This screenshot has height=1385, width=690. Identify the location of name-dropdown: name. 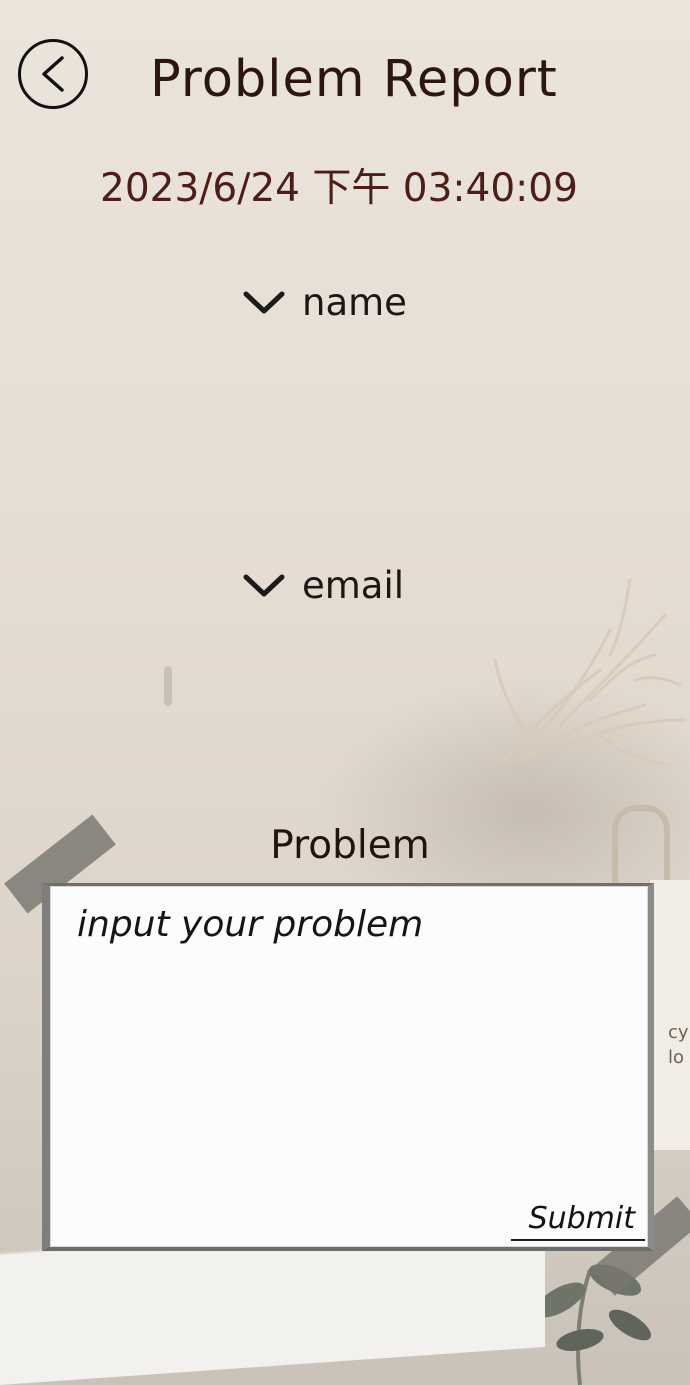
(324, 303).